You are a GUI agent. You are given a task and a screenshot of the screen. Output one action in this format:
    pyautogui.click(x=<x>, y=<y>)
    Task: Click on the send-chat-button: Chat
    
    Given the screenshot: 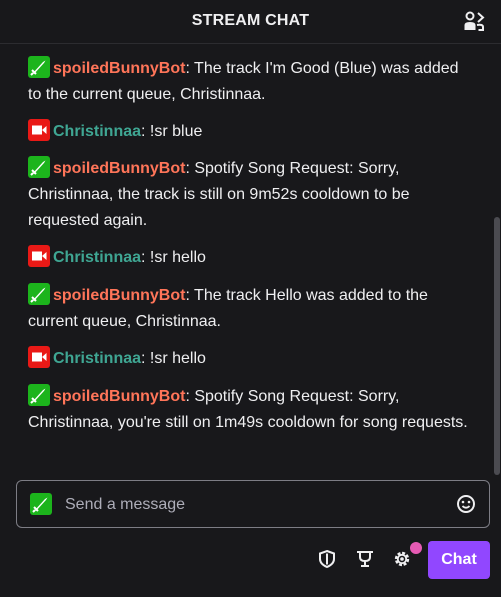 What is the action you would take?
    pyautogui.click(x=459, y=560)
    